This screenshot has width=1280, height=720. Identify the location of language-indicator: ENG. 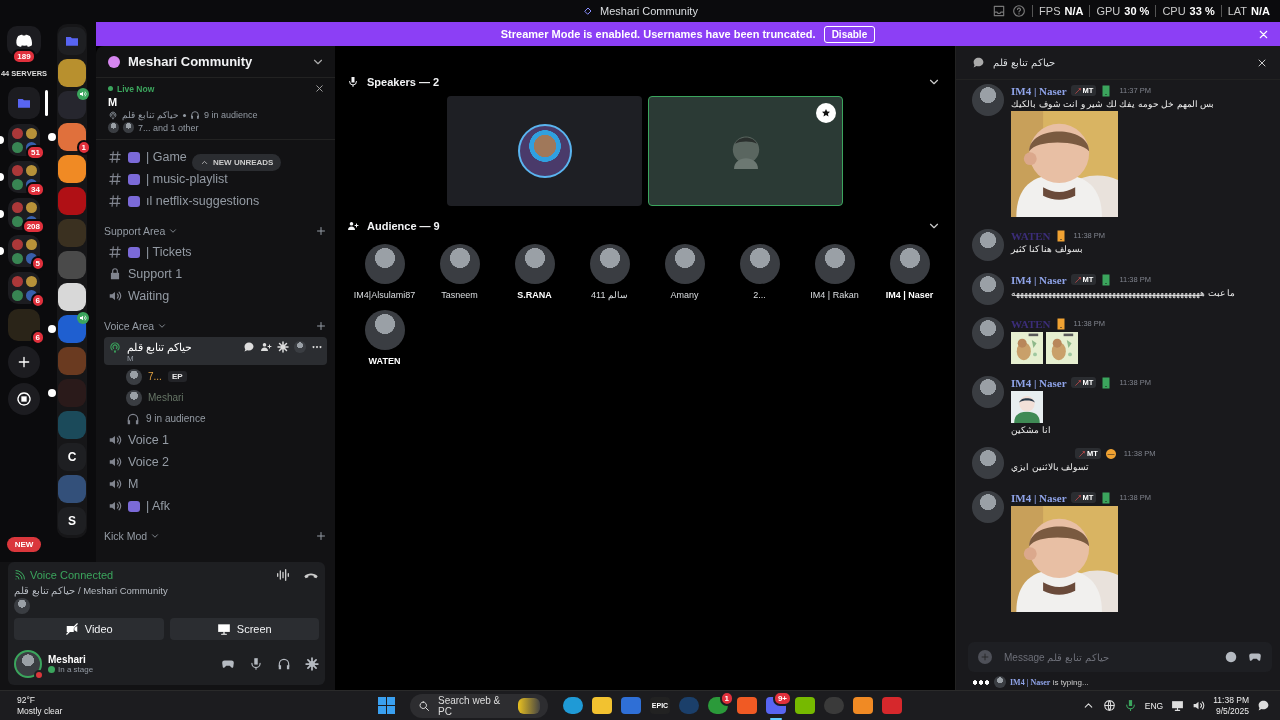
(1154, 705).